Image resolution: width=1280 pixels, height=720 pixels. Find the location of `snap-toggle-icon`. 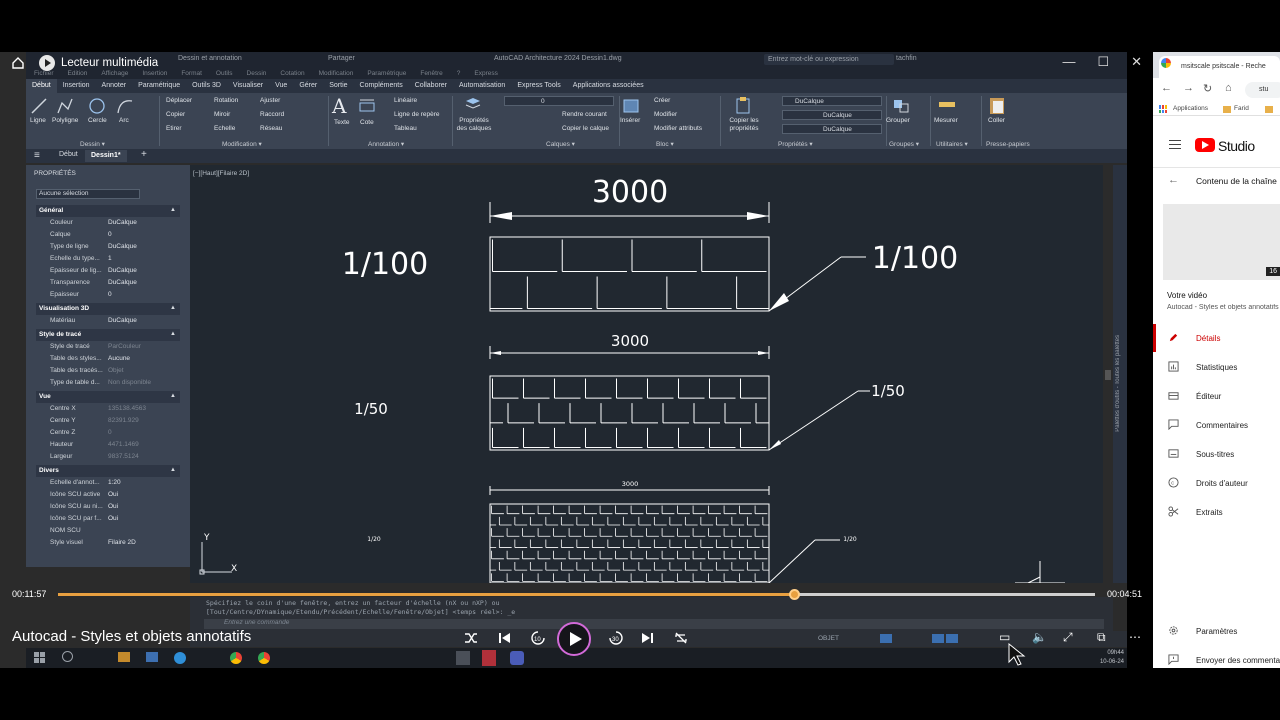

snap-toggle-icon is located at coordinates (938, 638).